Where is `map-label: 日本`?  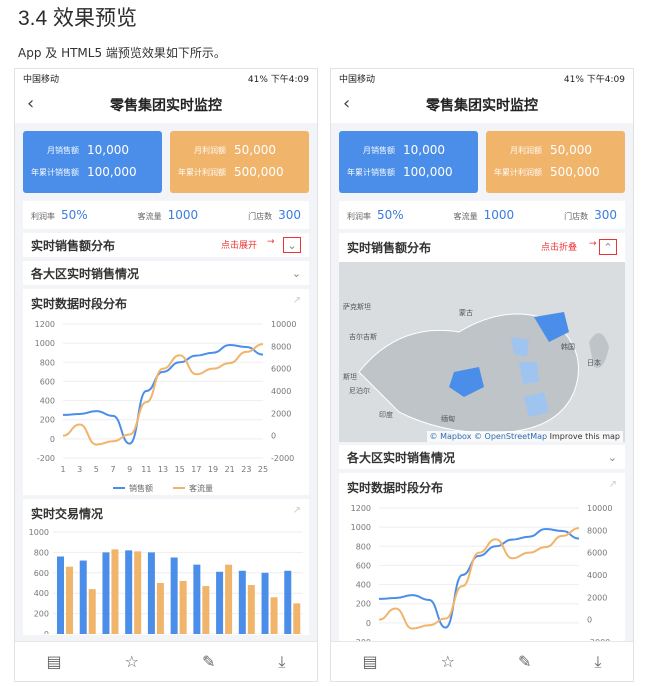
map-label: 日本 is located at coordinates (594, 363).